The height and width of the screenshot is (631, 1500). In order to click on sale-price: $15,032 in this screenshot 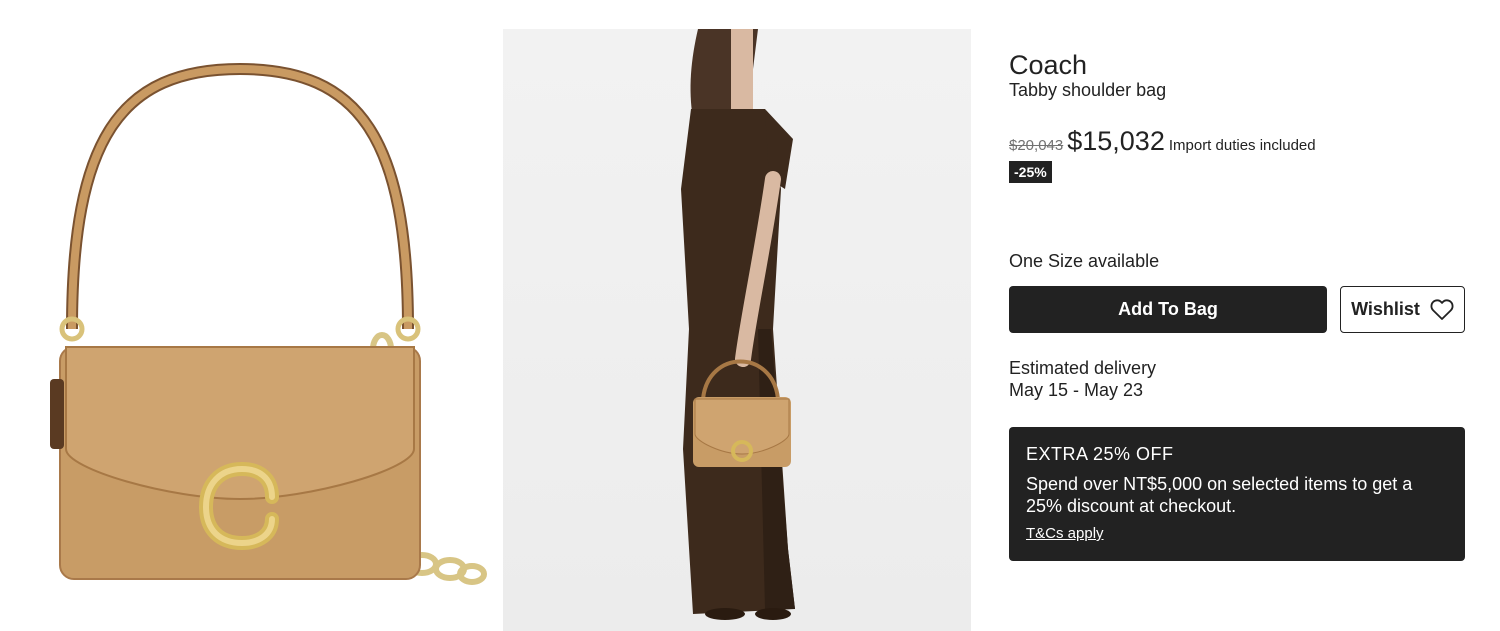, I will do `click(1116, 141)`.